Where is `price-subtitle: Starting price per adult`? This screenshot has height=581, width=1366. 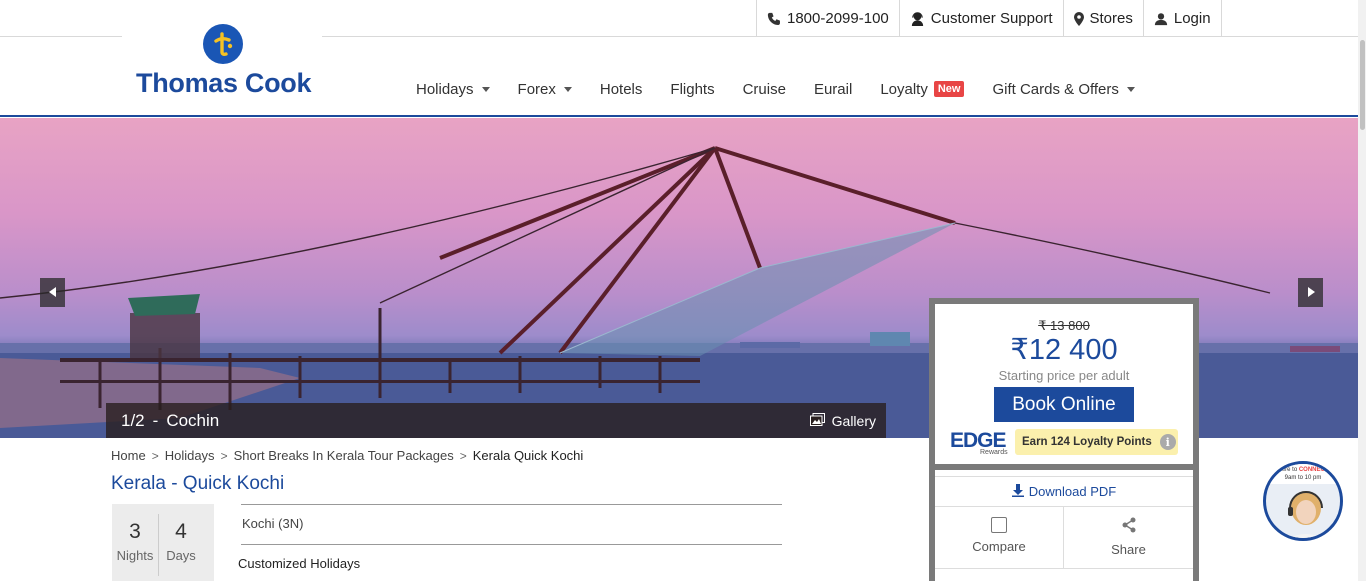 price-subtitle: Starting price per adult is located at coordinates (1064, 375).